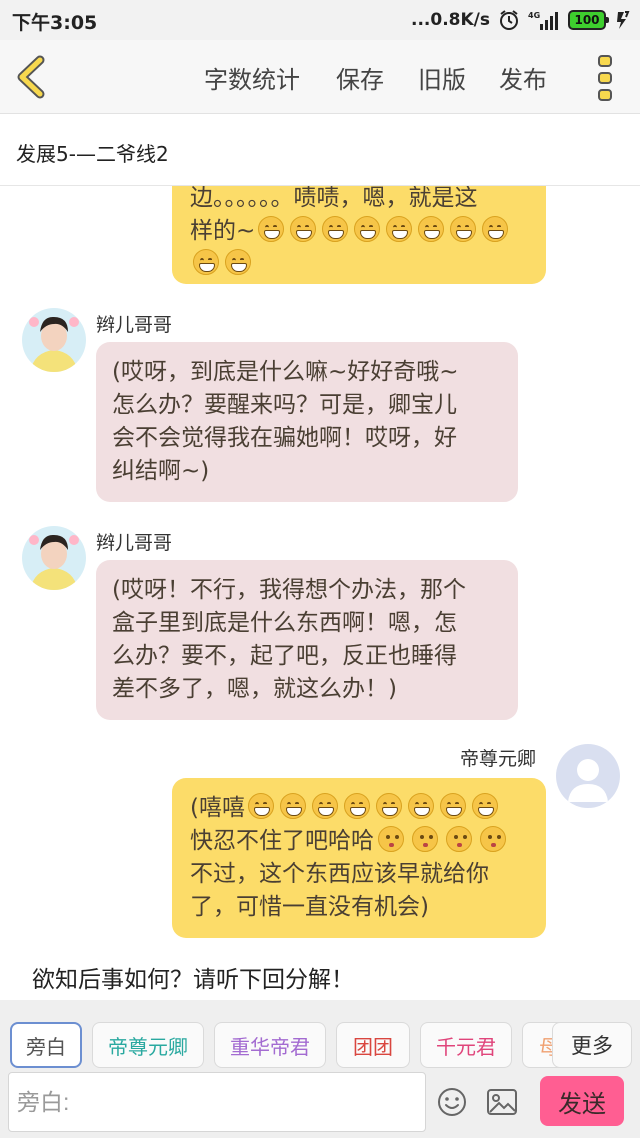 The width and height of the screenshot is (640, 1138). I want to click on role-label: 团团, so click(373, 1046).